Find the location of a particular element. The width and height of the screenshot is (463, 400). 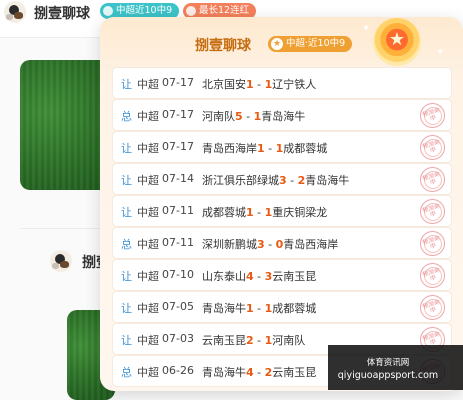

record-badge-label: 中超·近10中9 is located at coordinates (316, 43).